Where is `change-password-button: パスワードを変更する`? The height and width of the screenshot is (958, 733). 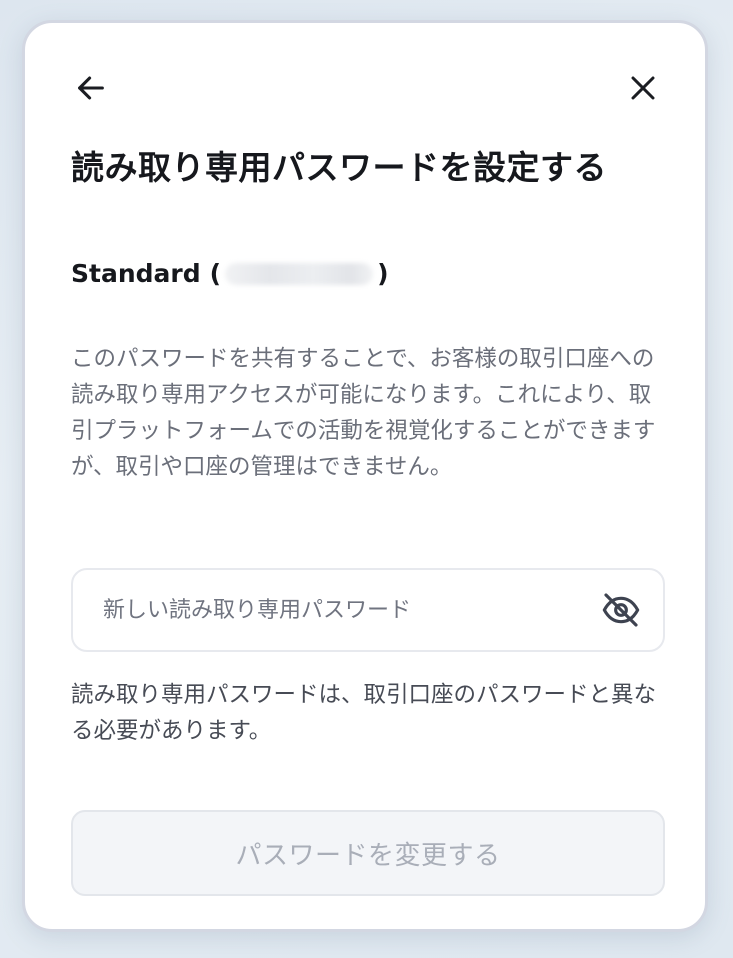
change-password-button: パスワードを変更する is located at coordinates (368, 853).